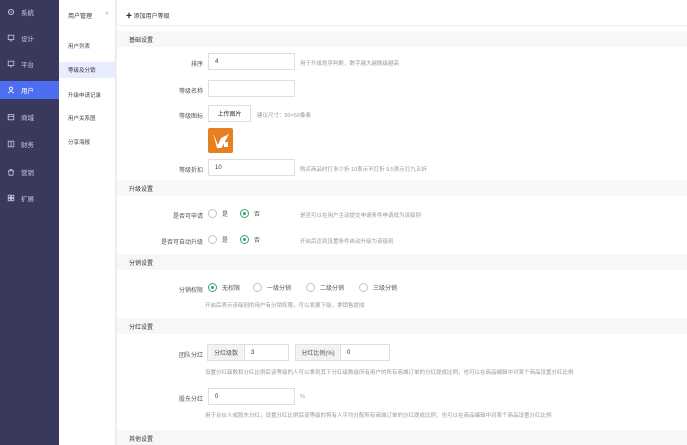 This screenshot has width=687, height=445. I want to click on section-upgrade: 升级设置, so click(402, 188).